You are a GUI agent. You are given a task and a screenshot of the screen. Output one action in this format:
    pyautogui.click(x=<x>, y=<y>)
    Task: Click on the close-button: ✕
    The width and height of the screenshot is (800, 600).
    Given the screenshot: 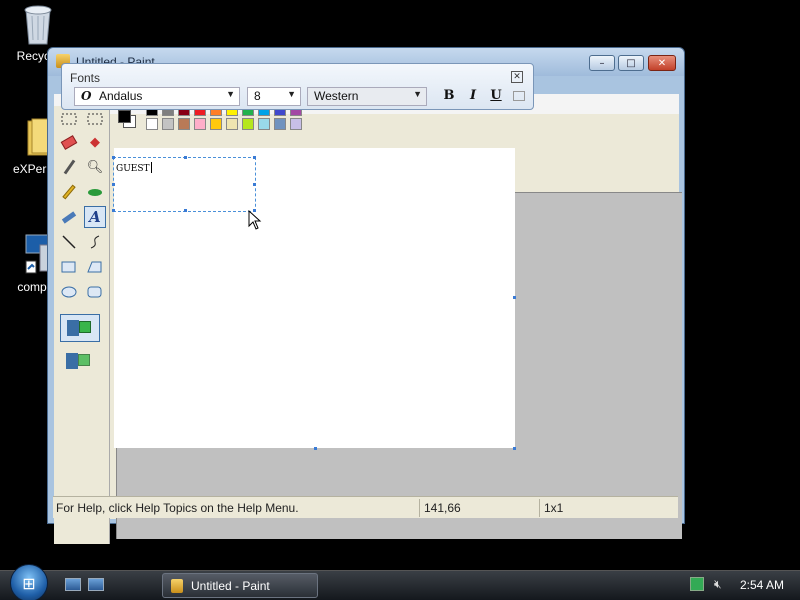 What is the action you would take?
    pyautogui.click(x=662, y=63)
    